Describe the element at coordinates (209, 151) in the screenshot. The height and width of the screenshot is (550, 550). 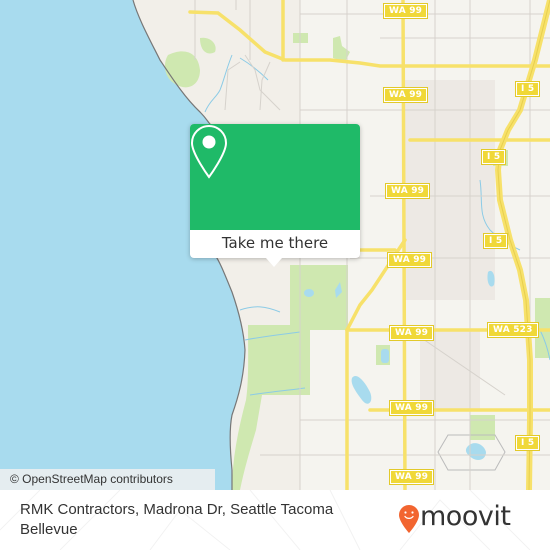
I see `location-pin-icon` at that location.